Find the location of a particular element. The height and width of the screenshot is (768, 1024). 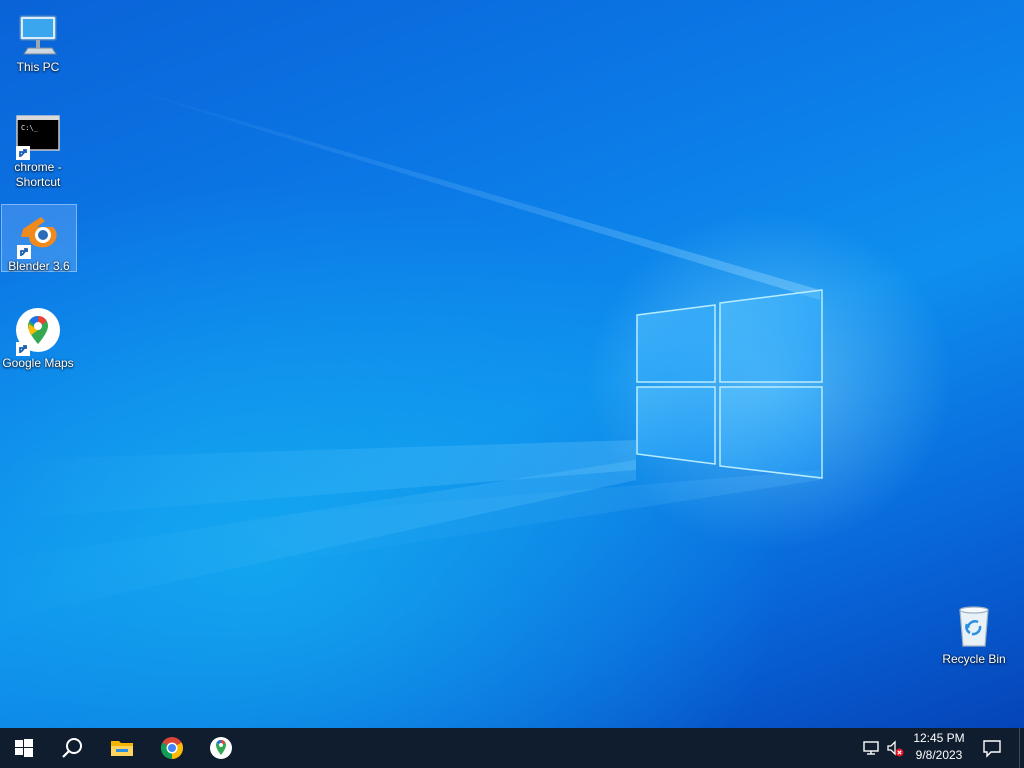

taskbar-clock: 12:45 PM 9/8/2023 is located at coordinates (939, 747).